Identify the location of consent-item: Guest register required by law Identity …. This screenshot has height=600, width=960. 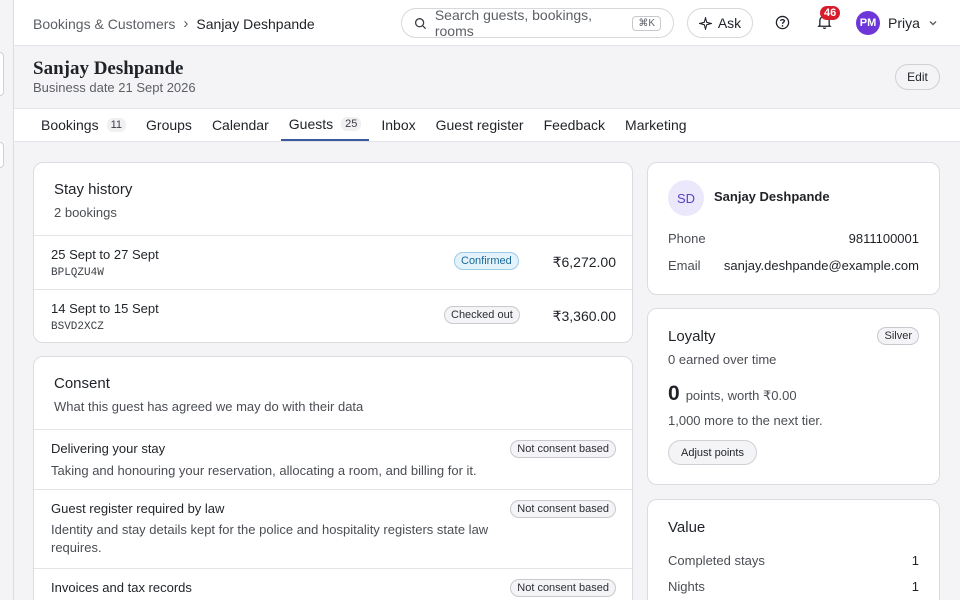
(333, 528).